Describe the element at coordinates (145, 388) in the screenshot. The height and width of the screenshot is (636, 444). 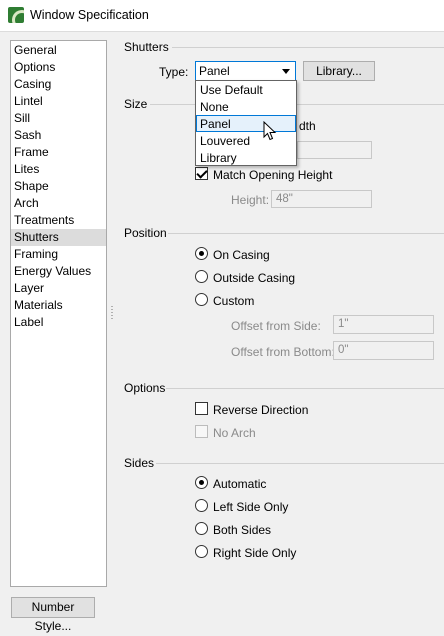
I see `options-group-label: Options` at that location.